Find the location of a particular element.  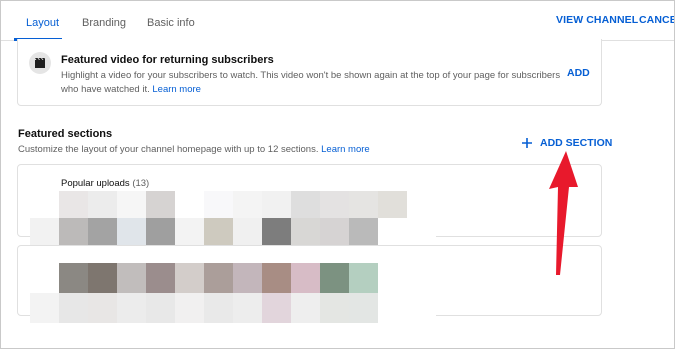

featured-video-title: Featured video for returning subscribers is located at coordinates (167, 60).